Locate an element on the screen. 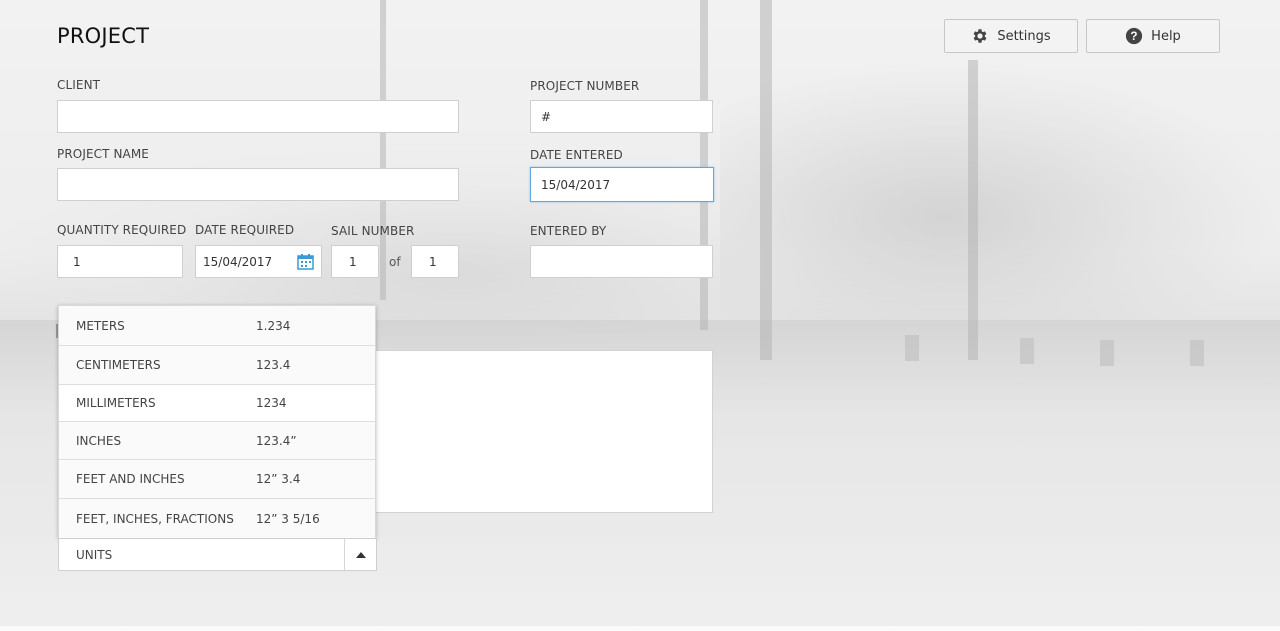 This screenshot has width=1280, height=631. project-number-input: # is located at coordinates (621, 116).